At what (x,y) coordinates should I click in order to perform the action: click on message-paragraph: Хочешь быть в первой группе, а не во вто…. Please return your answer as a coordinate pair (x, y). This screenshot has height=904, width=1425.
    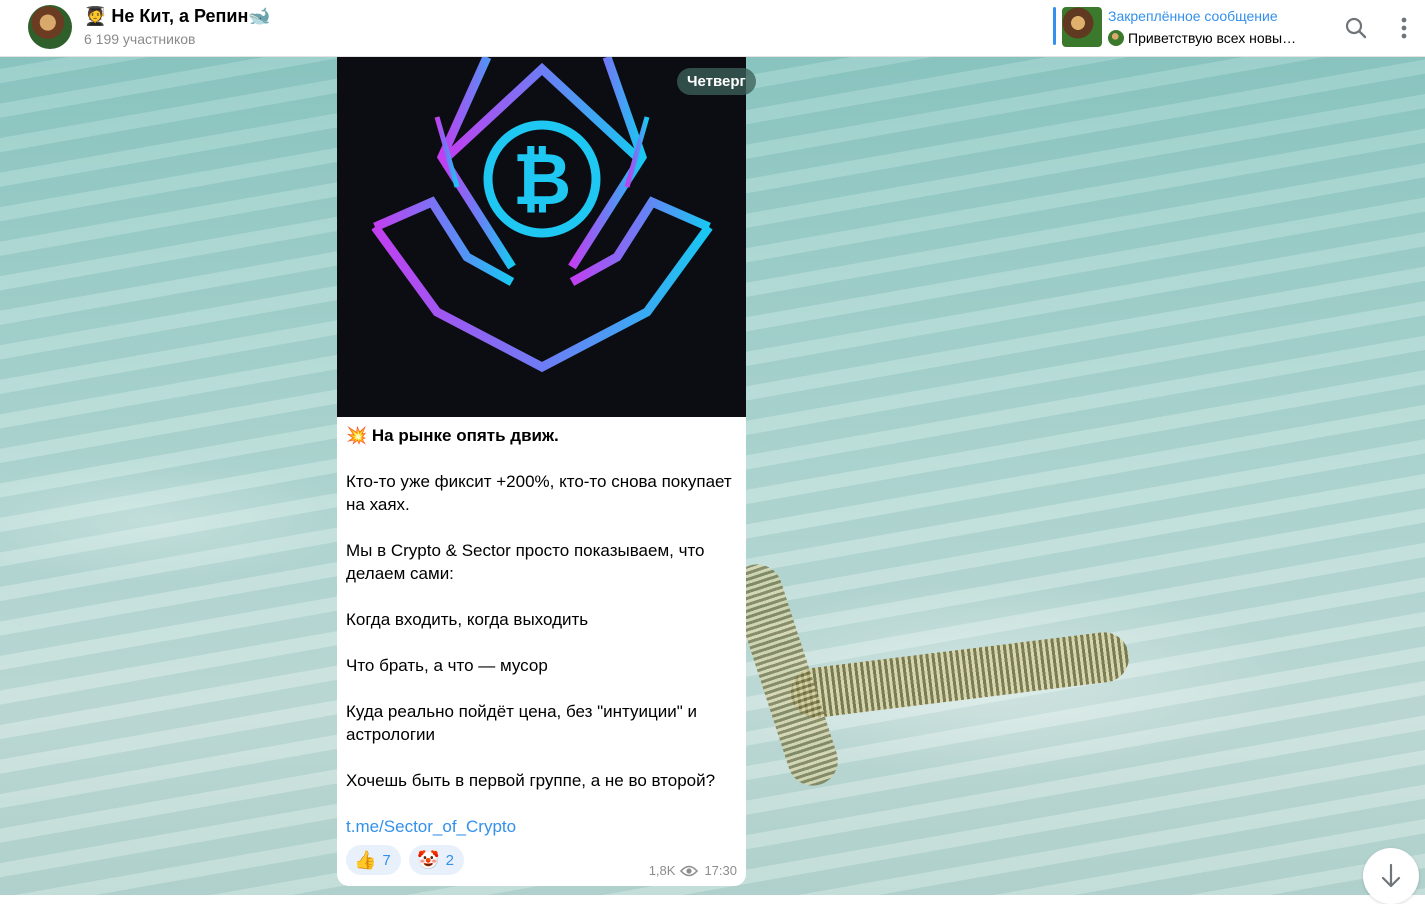
    Looking at the image, I should click on (531, 780).